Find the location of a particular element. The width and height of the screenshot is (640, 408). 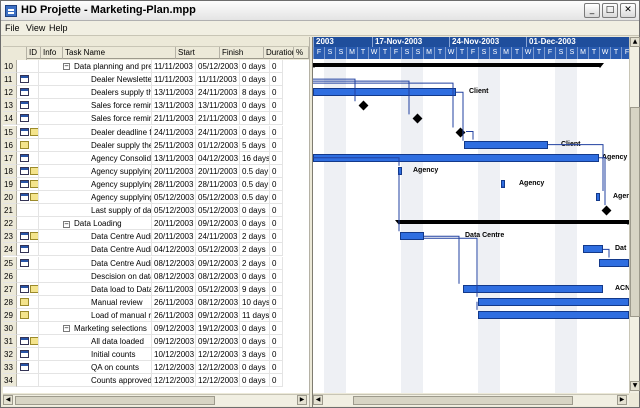

cell-start: 12/12/2003 is located at coordinates (174, 381).